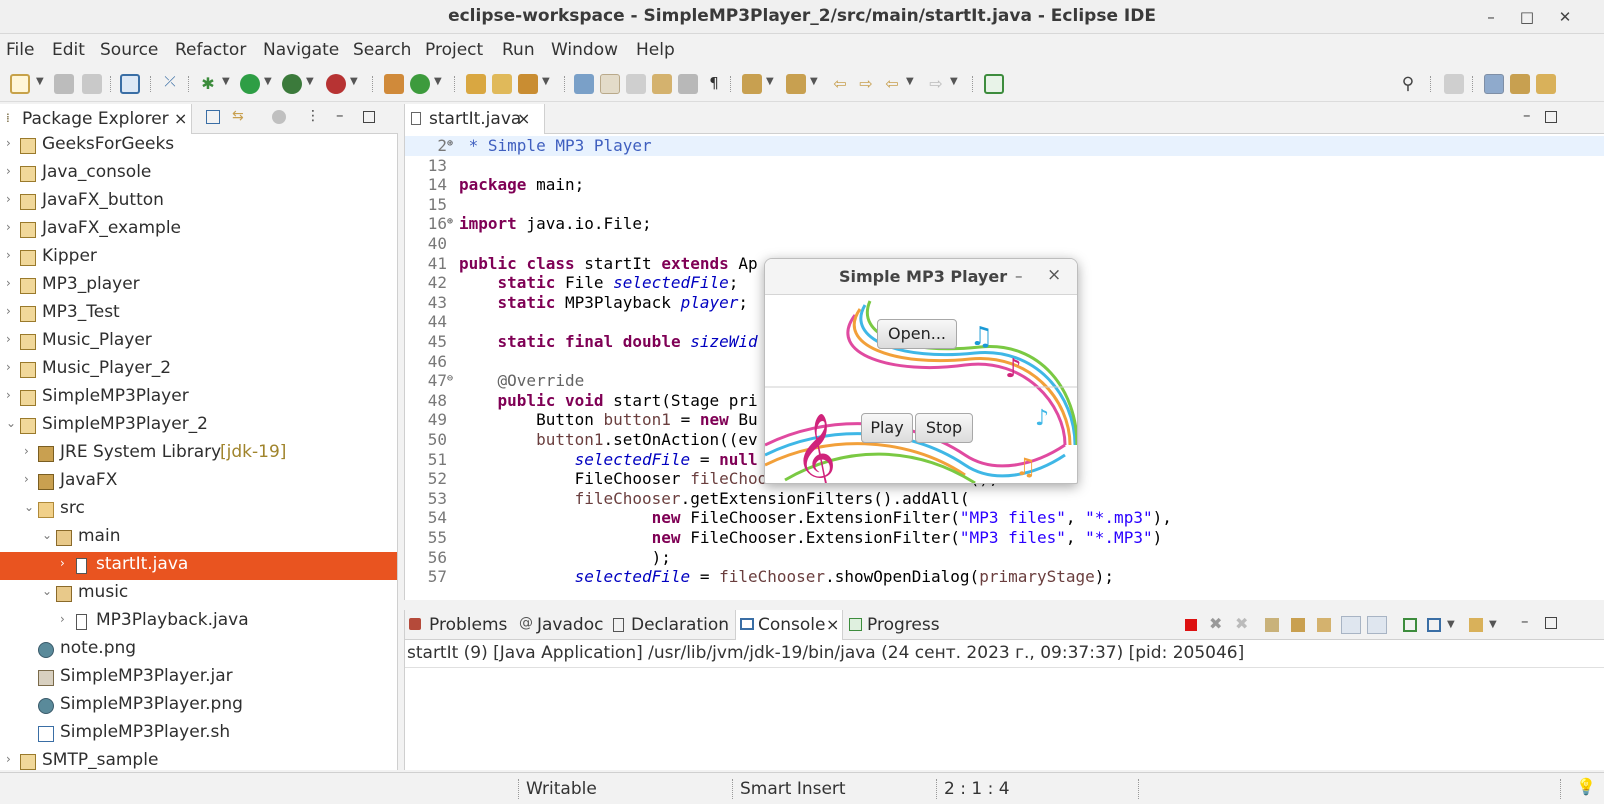 Image resolution: width=1604 pixels, height=804 pixels. Describe the element at coordinates (238, 116) in the screenshot. I see `link-with-editor-icon: ⇆` at that location.